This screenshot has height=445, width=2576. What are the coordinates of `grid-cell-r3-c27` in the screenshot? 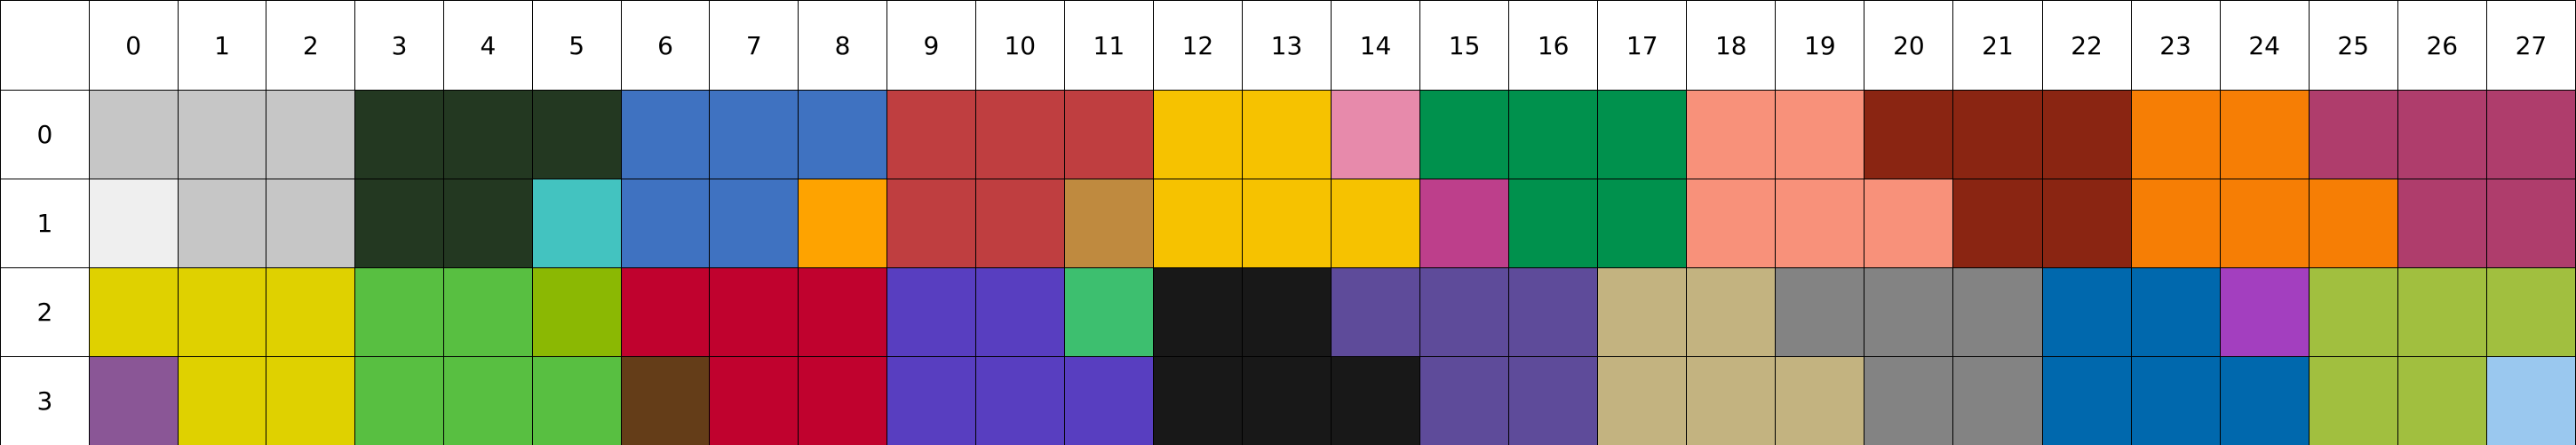 It's located at (2530, 401).